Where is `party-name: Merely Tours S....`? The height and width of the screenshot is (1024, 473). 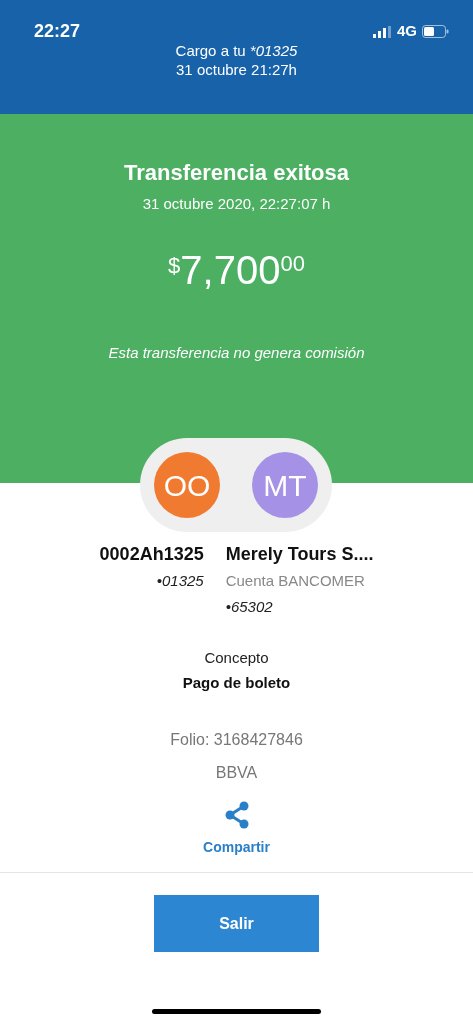
party-name: Merely Tours S.... is located at coordinates (299, 554).